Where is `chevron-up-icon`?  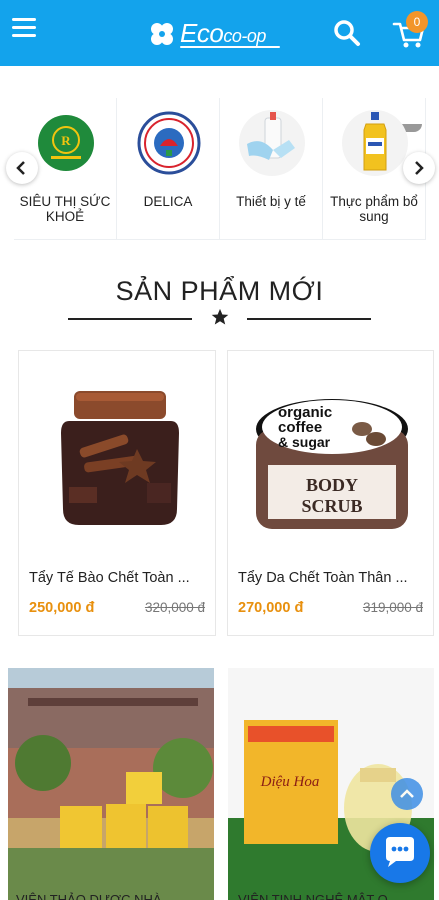 chevron-up-icon is located at coordinates (407, 793).